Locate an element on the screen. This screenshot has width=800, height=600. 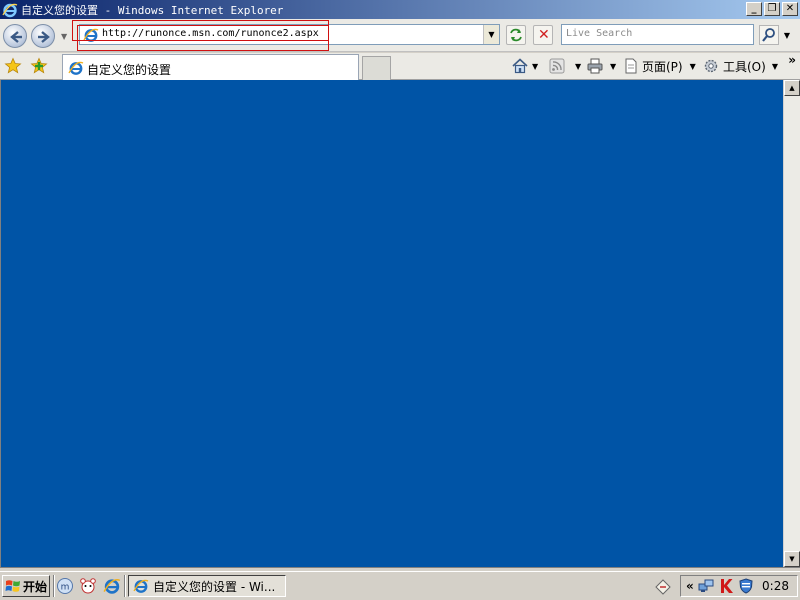
show-hidden-icons-chevron: « is located at coordinates (690, 586).